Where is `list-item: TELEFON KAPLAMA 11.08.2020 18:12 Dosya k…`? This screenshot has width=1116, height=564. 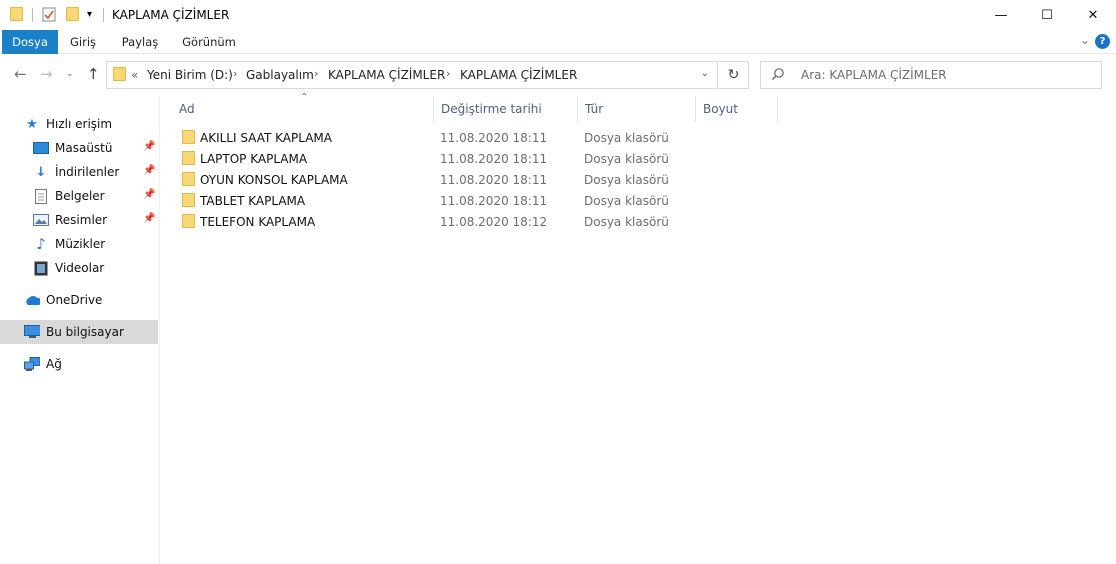 list-item: TELEFON KAPLAMA 11.08.2020 18:12 Dosya k… is located at coordinates (460, 221).